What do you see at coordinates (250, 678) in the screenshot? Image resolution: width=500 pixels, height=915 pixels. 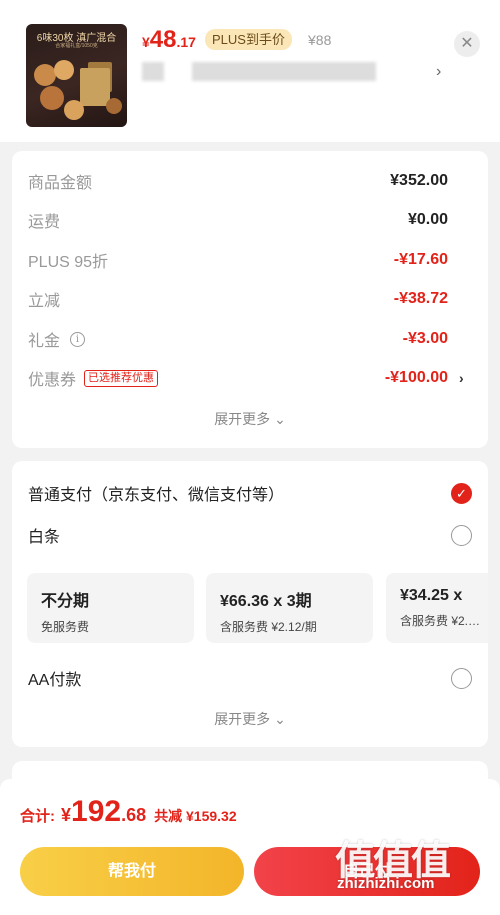 I see `payment-option-aa: AA付款` at bounding box center [250, 678].